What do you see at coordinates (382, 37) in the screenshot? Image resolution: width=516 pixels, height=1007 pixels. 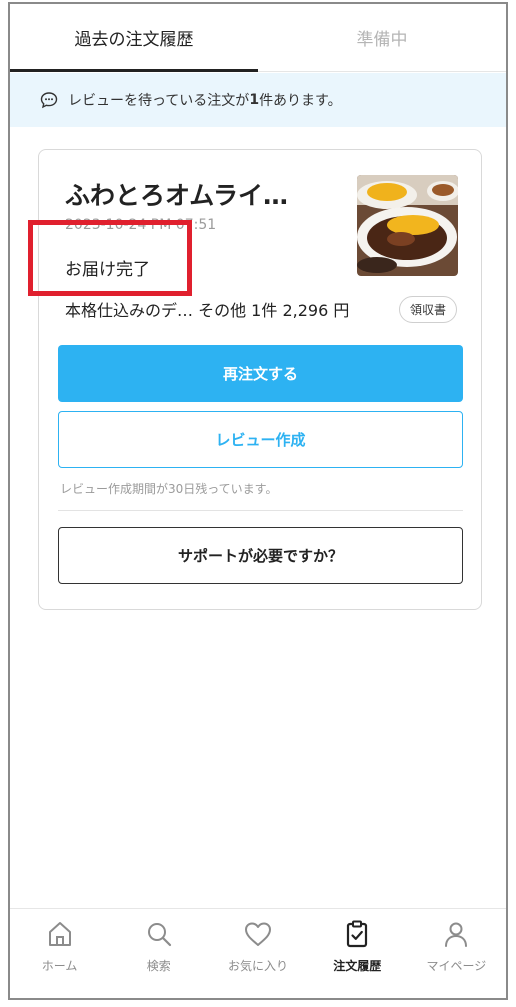 I see `tab-preparing: 準備中` at bounding box center [382, 37].